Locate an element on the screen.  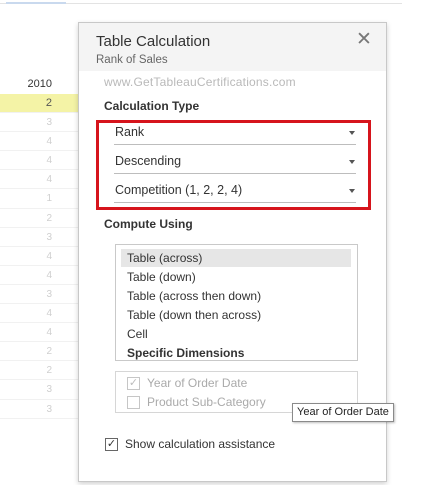
compute-option-specific-dimensions: Specific Dimensions is located at coordinates (236, 353).